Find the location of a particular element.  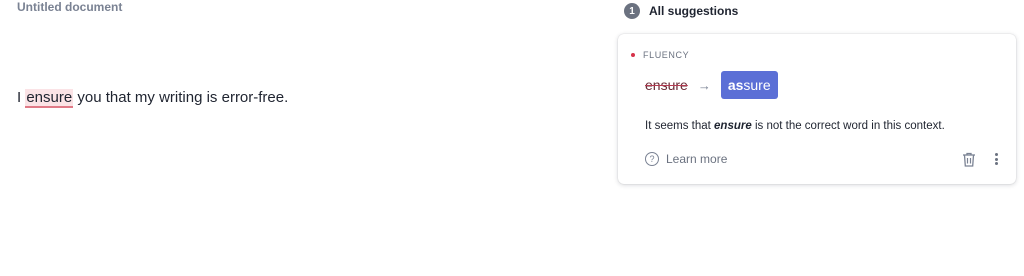

replacement-row: ensure → assure is located at coordinates (711, 85).